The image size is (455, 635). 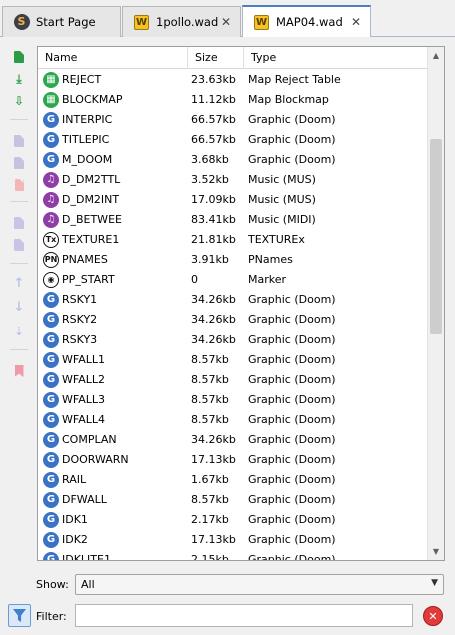 I want to click on sort-icon: ⇣, so click(x=19, y=331).